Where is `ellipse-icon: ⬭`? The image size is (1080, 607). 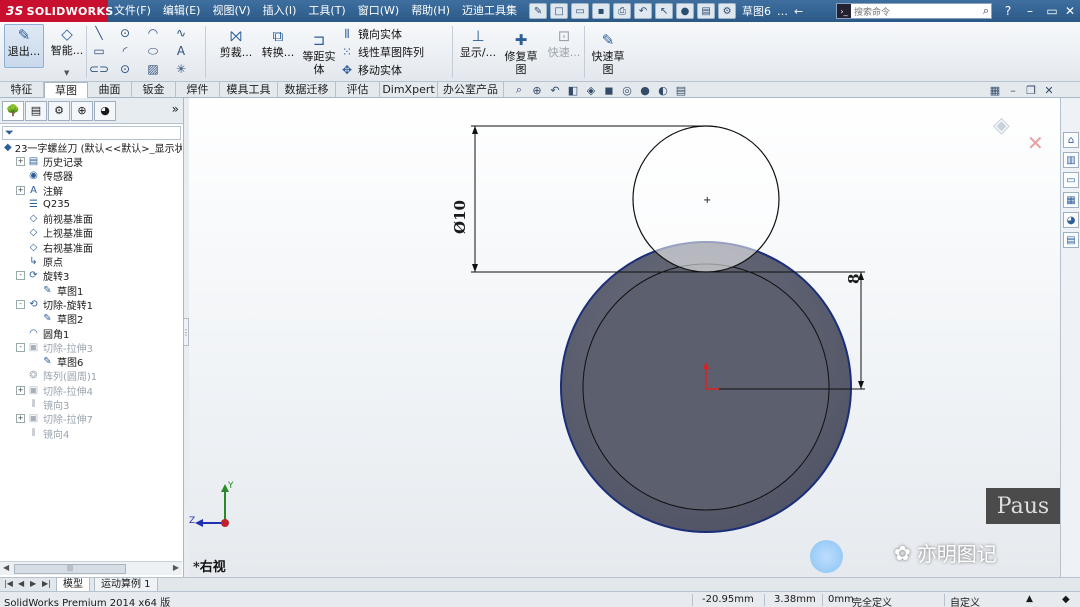
ellipse-icon: ⬭ is located at coordinates (153, 51).